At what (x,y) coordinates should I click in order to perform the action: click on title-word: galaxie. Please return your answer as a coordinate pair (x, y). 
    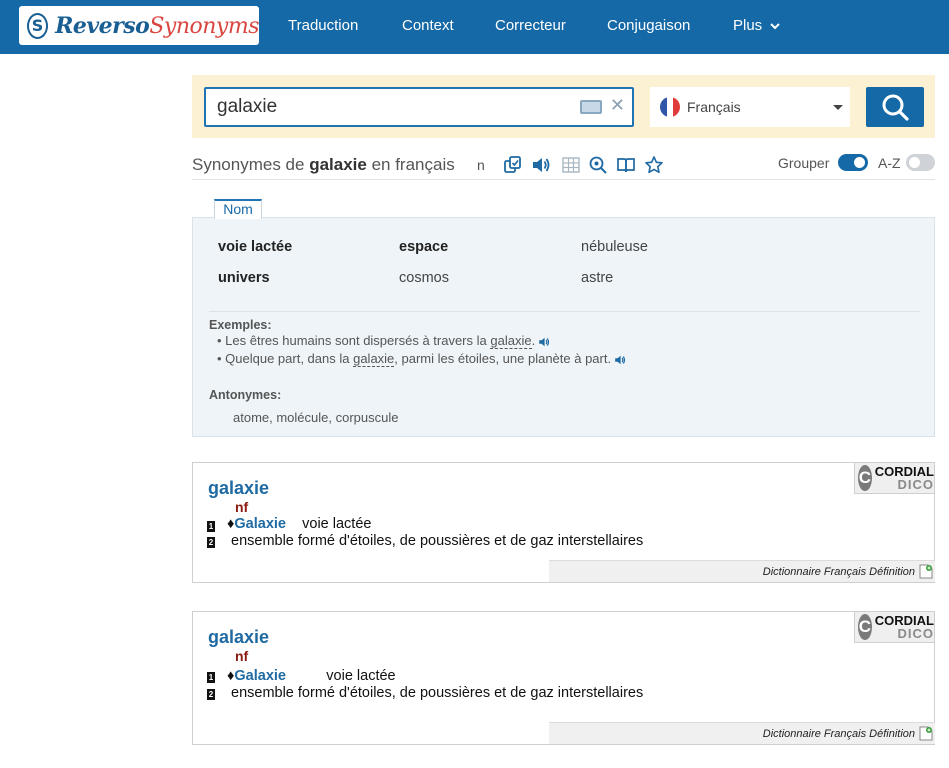
    Looking at the image, I should click on (338, 164).